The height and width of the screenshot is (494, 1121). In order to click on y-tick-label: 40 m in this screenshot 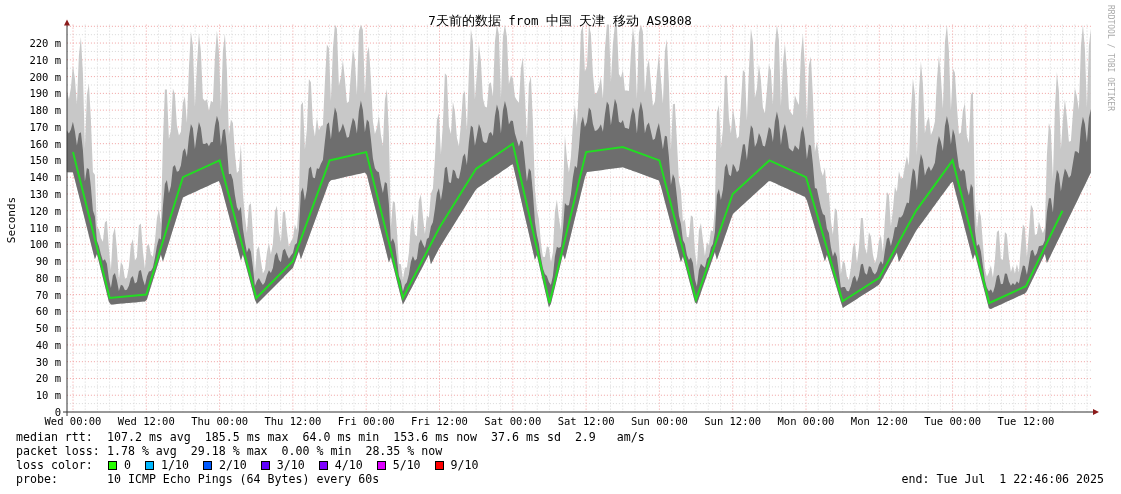, I will do `click(48, 344)`.